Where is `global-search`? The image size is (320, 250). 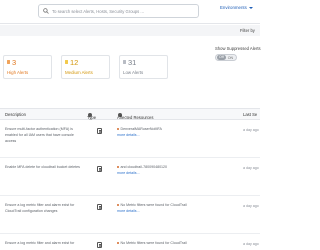 global-search is located at coordinates (118, 11).